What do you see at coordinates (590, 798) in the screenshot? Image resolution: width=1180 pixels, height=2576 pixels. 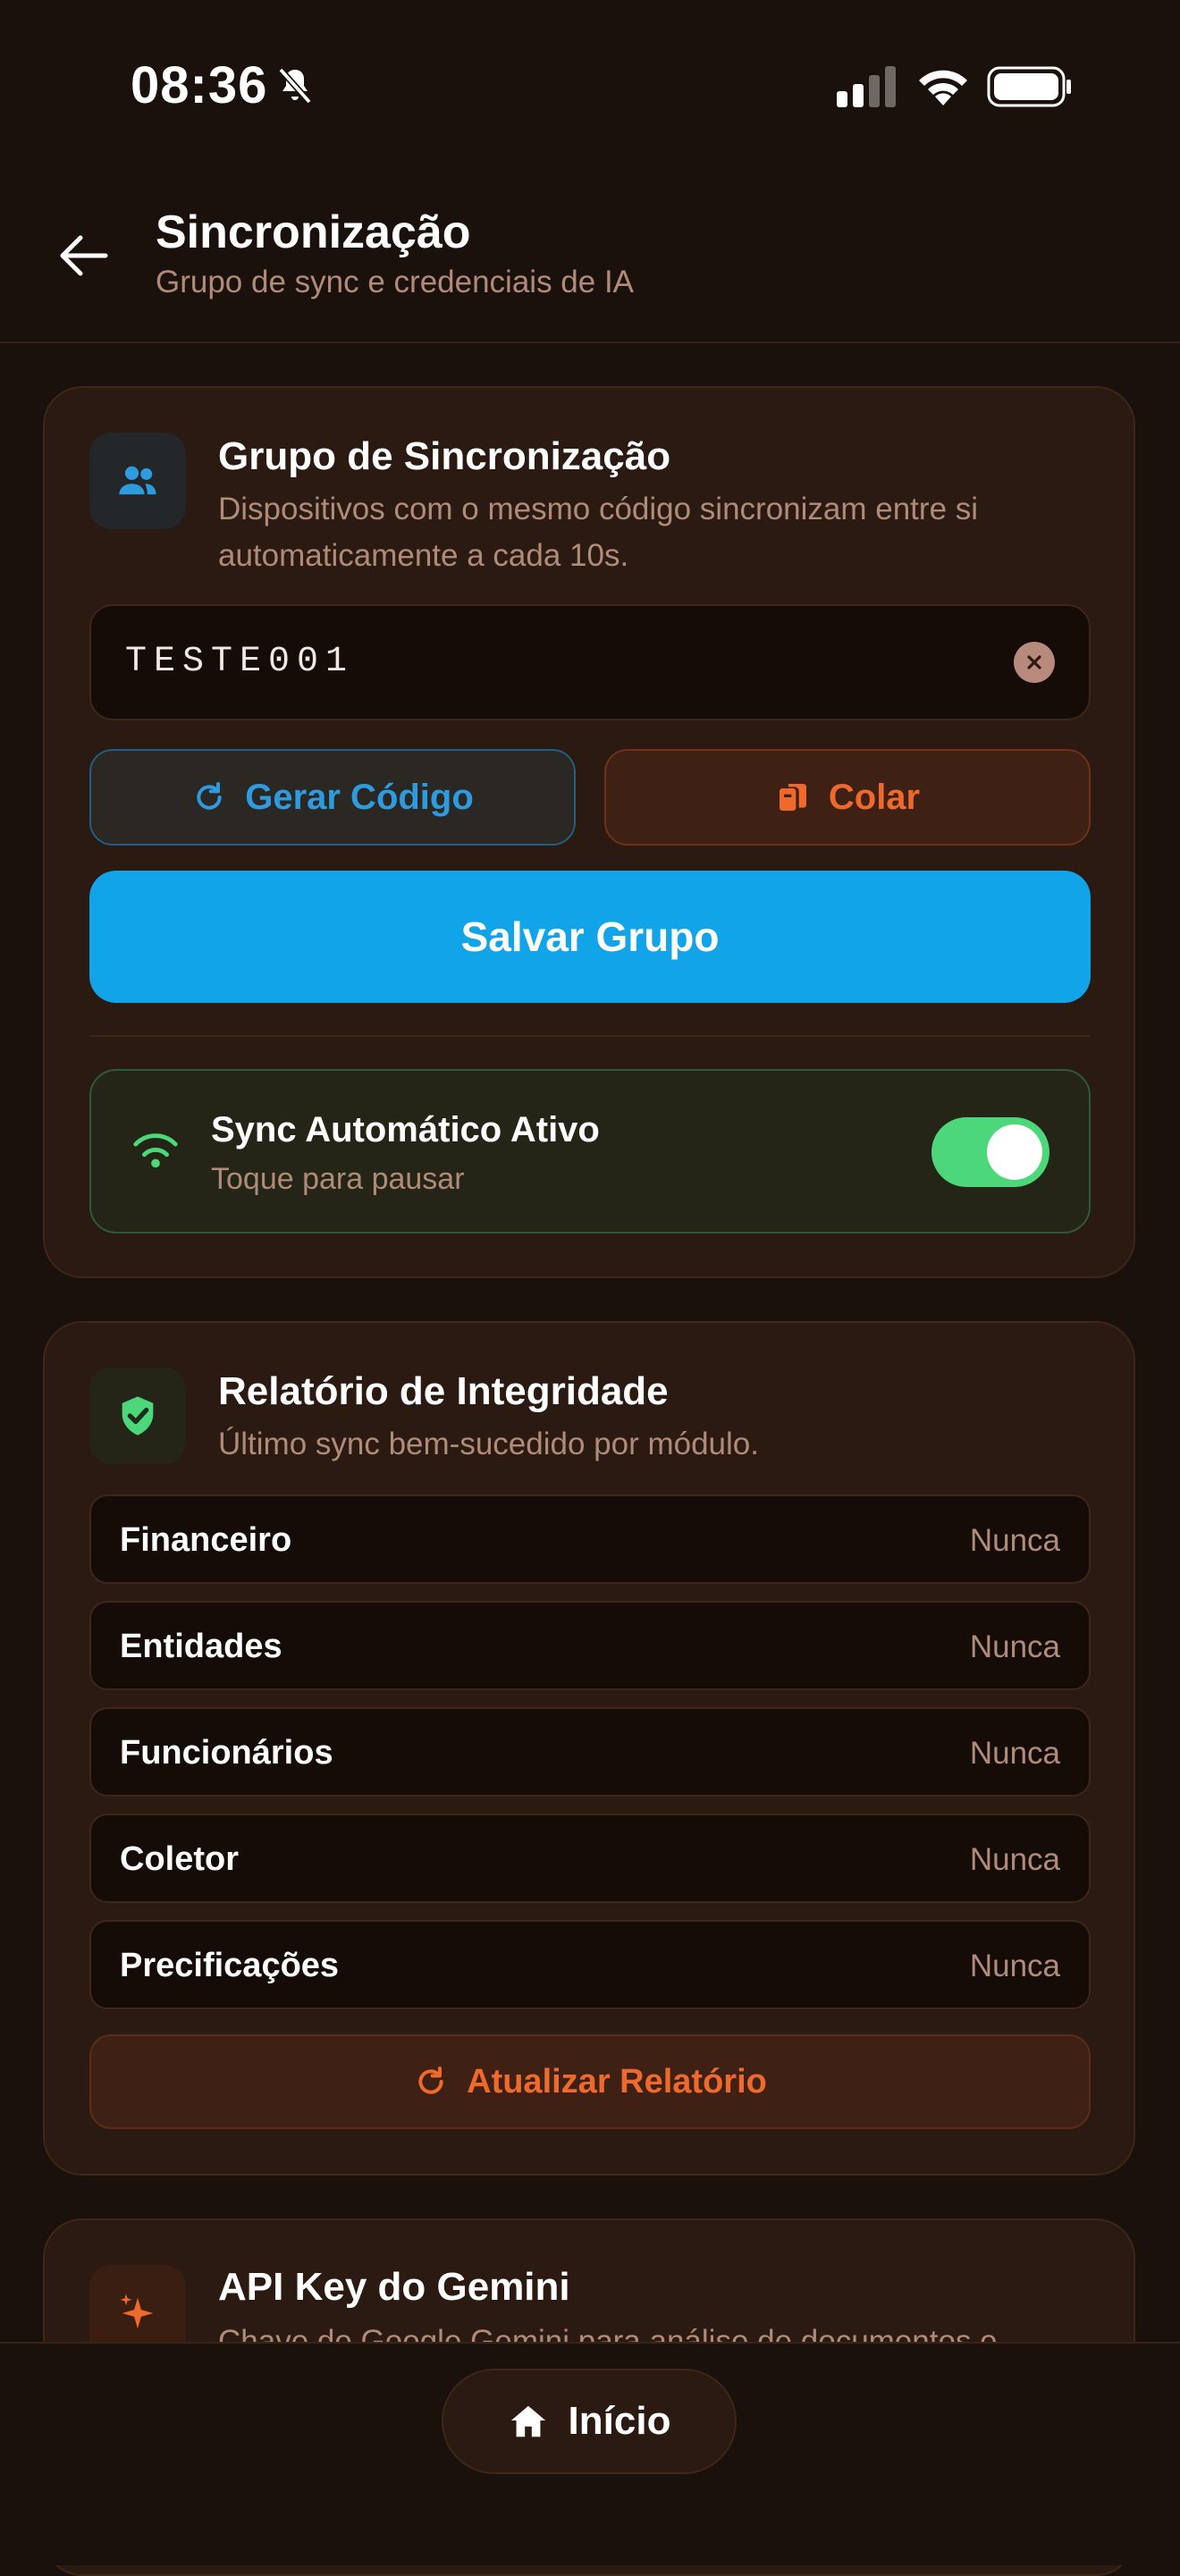 I see `code-actions: Gerar Código Colar` at bounding box center [590, 798].